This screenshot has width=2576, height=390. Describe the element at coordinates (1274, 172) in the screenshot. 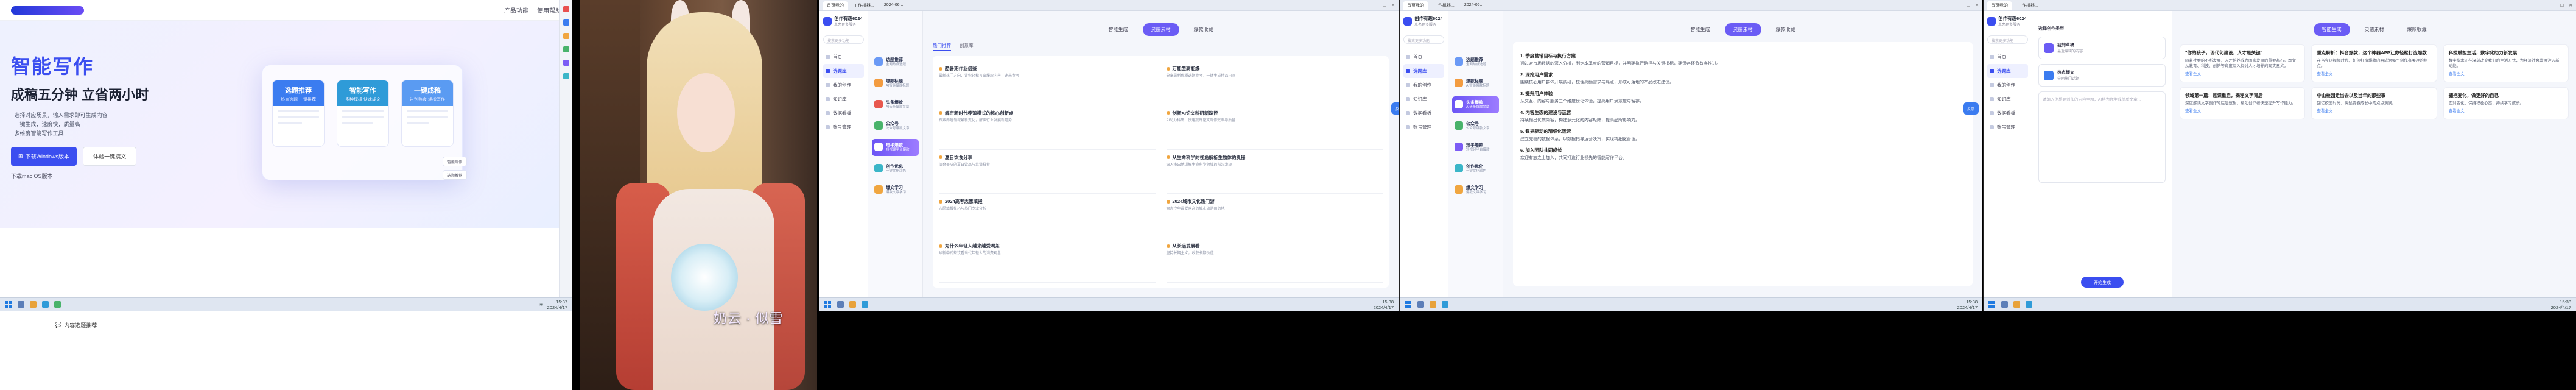

I see `list-item: 从生命科学的视角解析生物体的奥秘 深入浅出地讲解生命科学领域的前沿发现` at that location.